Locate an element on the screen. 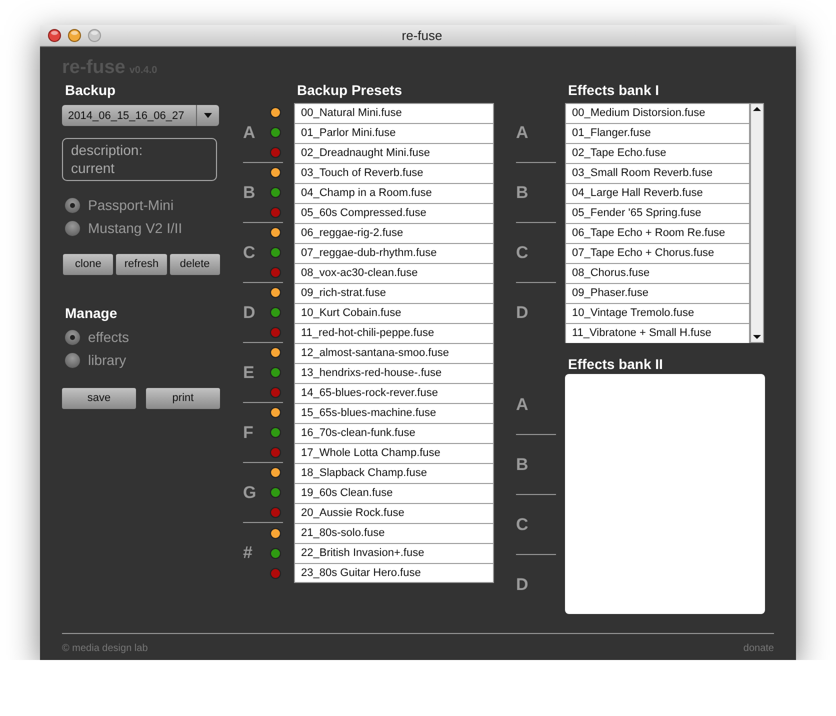 The image size is (836, 716). copyright-text: © media design lab is located at coordinates (105, 649).